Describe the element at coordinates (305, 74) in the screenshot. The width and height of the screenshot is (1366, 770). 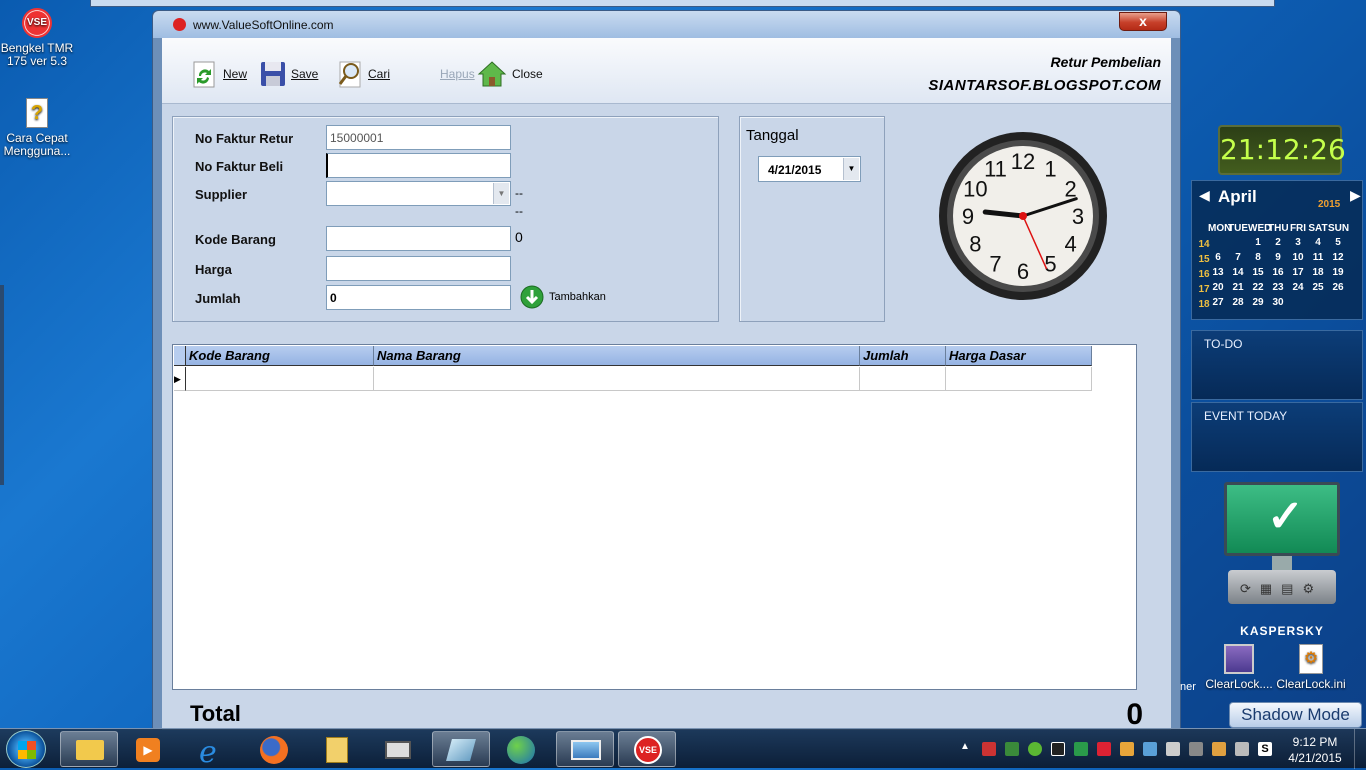
I see `save-label: Save` at that location.